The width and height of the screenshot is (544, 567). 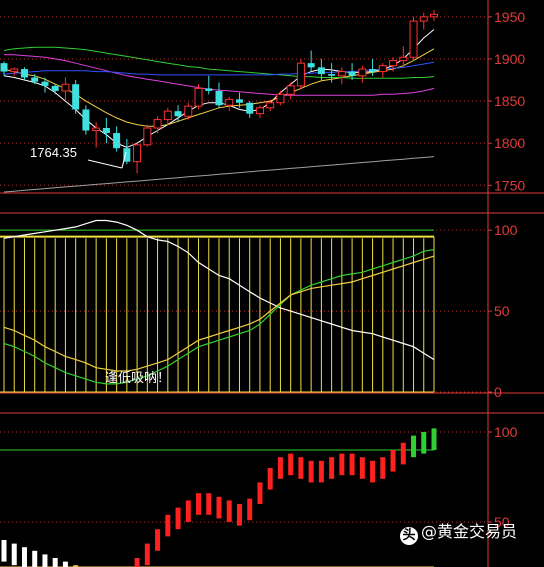 I want to click on y-tick-label: 1800, so click(x=509, y=143).